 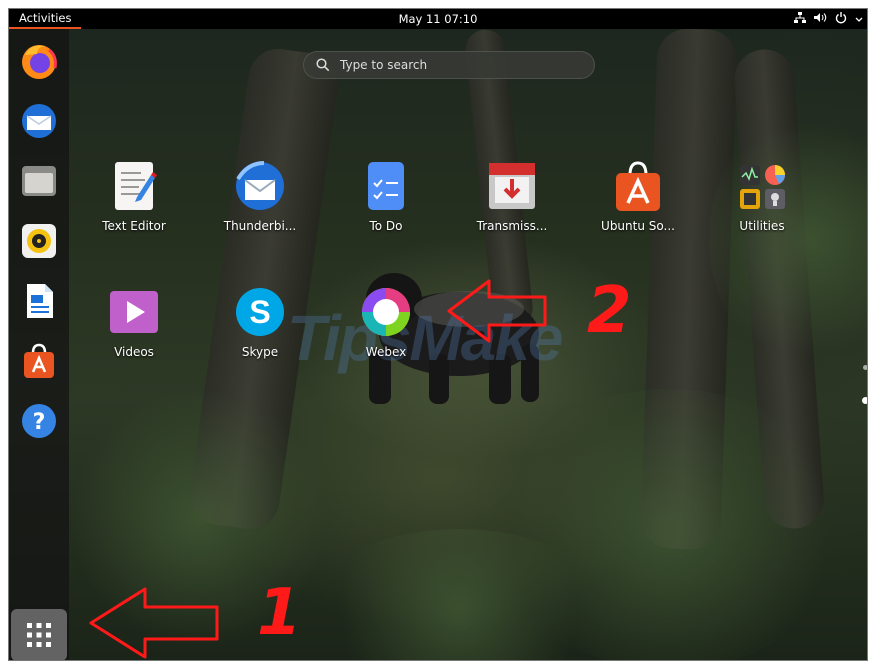 I want to click on software-icon, so click(x=39, y=361).